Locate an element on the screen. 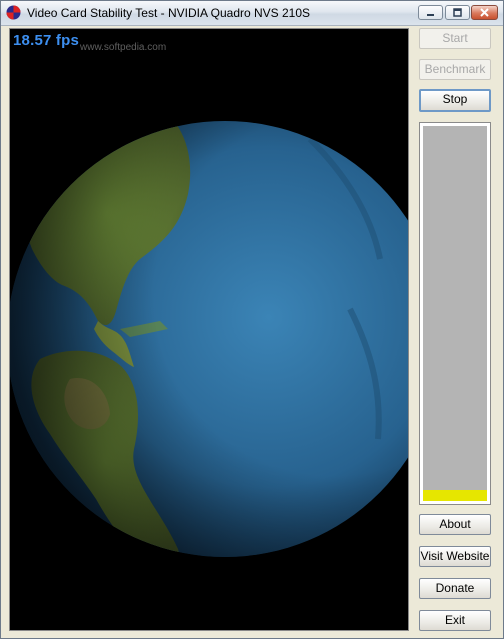 The width and height of the screenshot is (504, 639). fps-counter: 18.57 fps is located at coordinates (46, 40).